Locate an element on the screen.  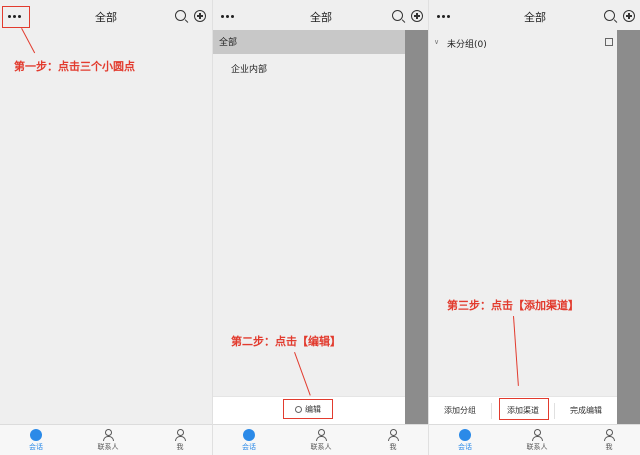
group-row: ∨ 未分组(0) is located at coordinates (523, 43).